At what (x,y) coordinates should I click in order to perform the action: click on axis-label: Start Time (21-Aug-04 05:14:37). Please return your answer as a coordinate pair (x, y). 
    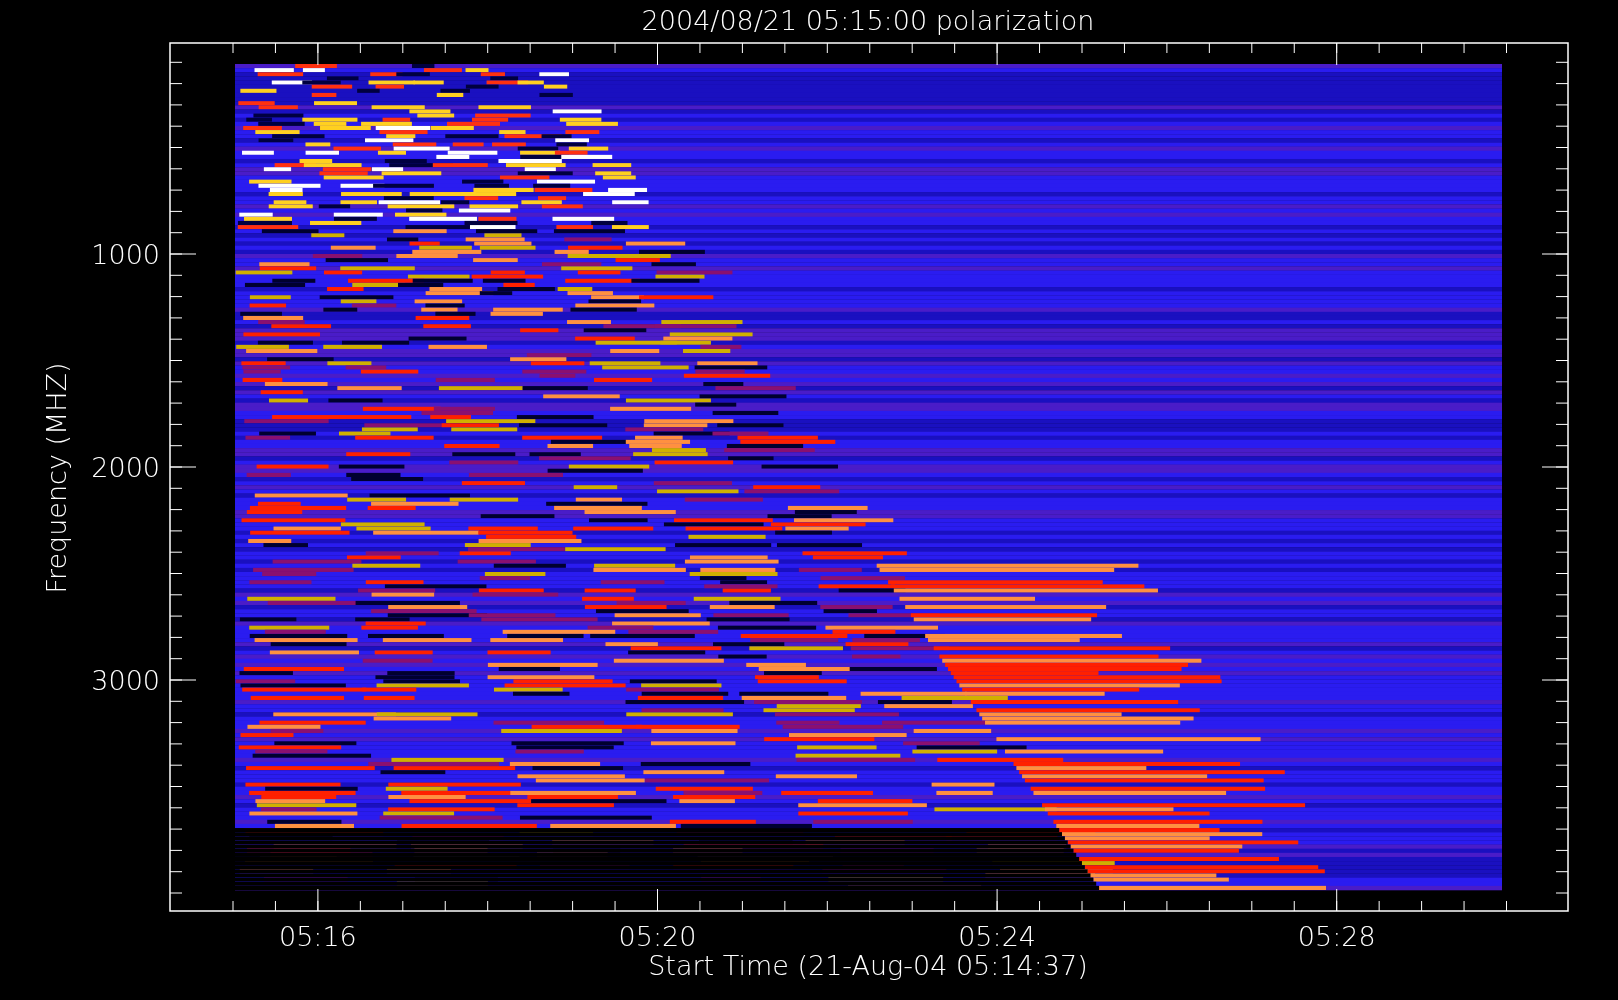
    Looking at the image, I should click on (868, 965).